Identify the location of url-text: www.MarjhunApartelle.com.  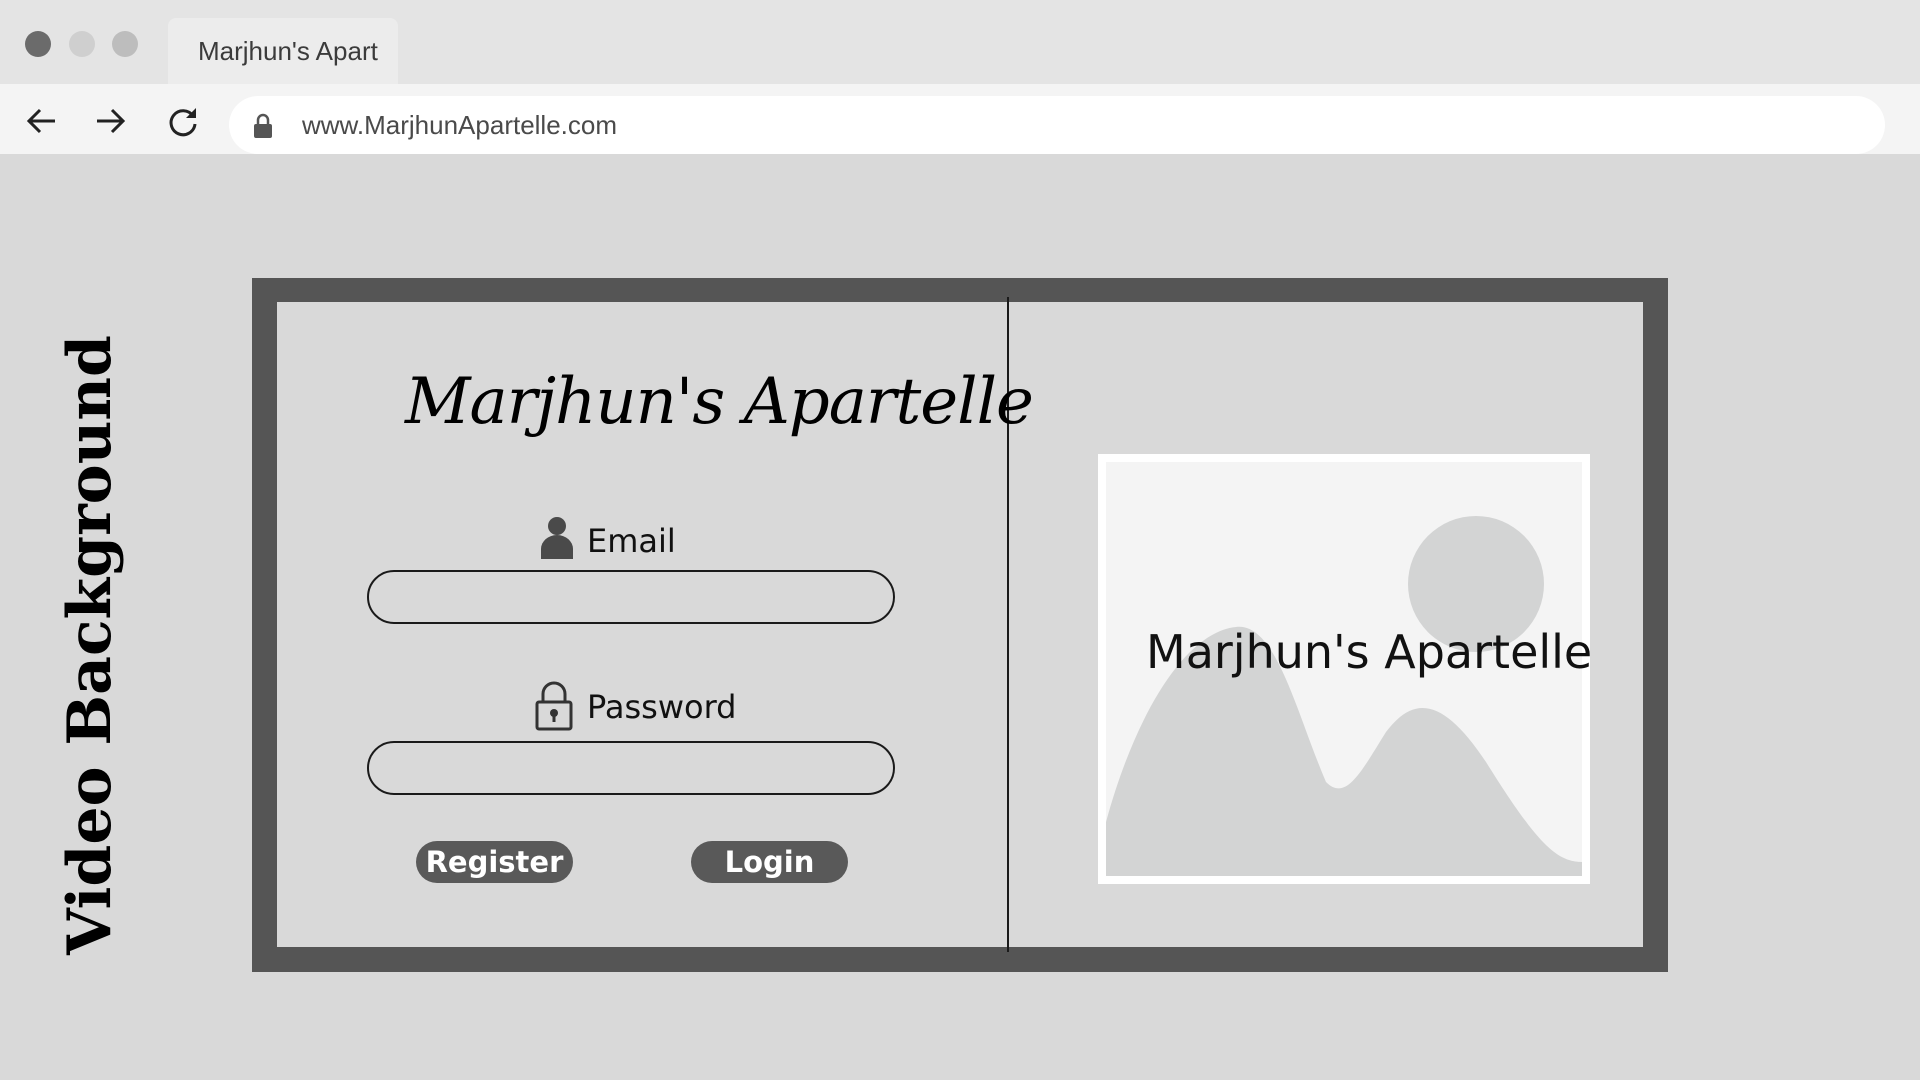
(460, 125).